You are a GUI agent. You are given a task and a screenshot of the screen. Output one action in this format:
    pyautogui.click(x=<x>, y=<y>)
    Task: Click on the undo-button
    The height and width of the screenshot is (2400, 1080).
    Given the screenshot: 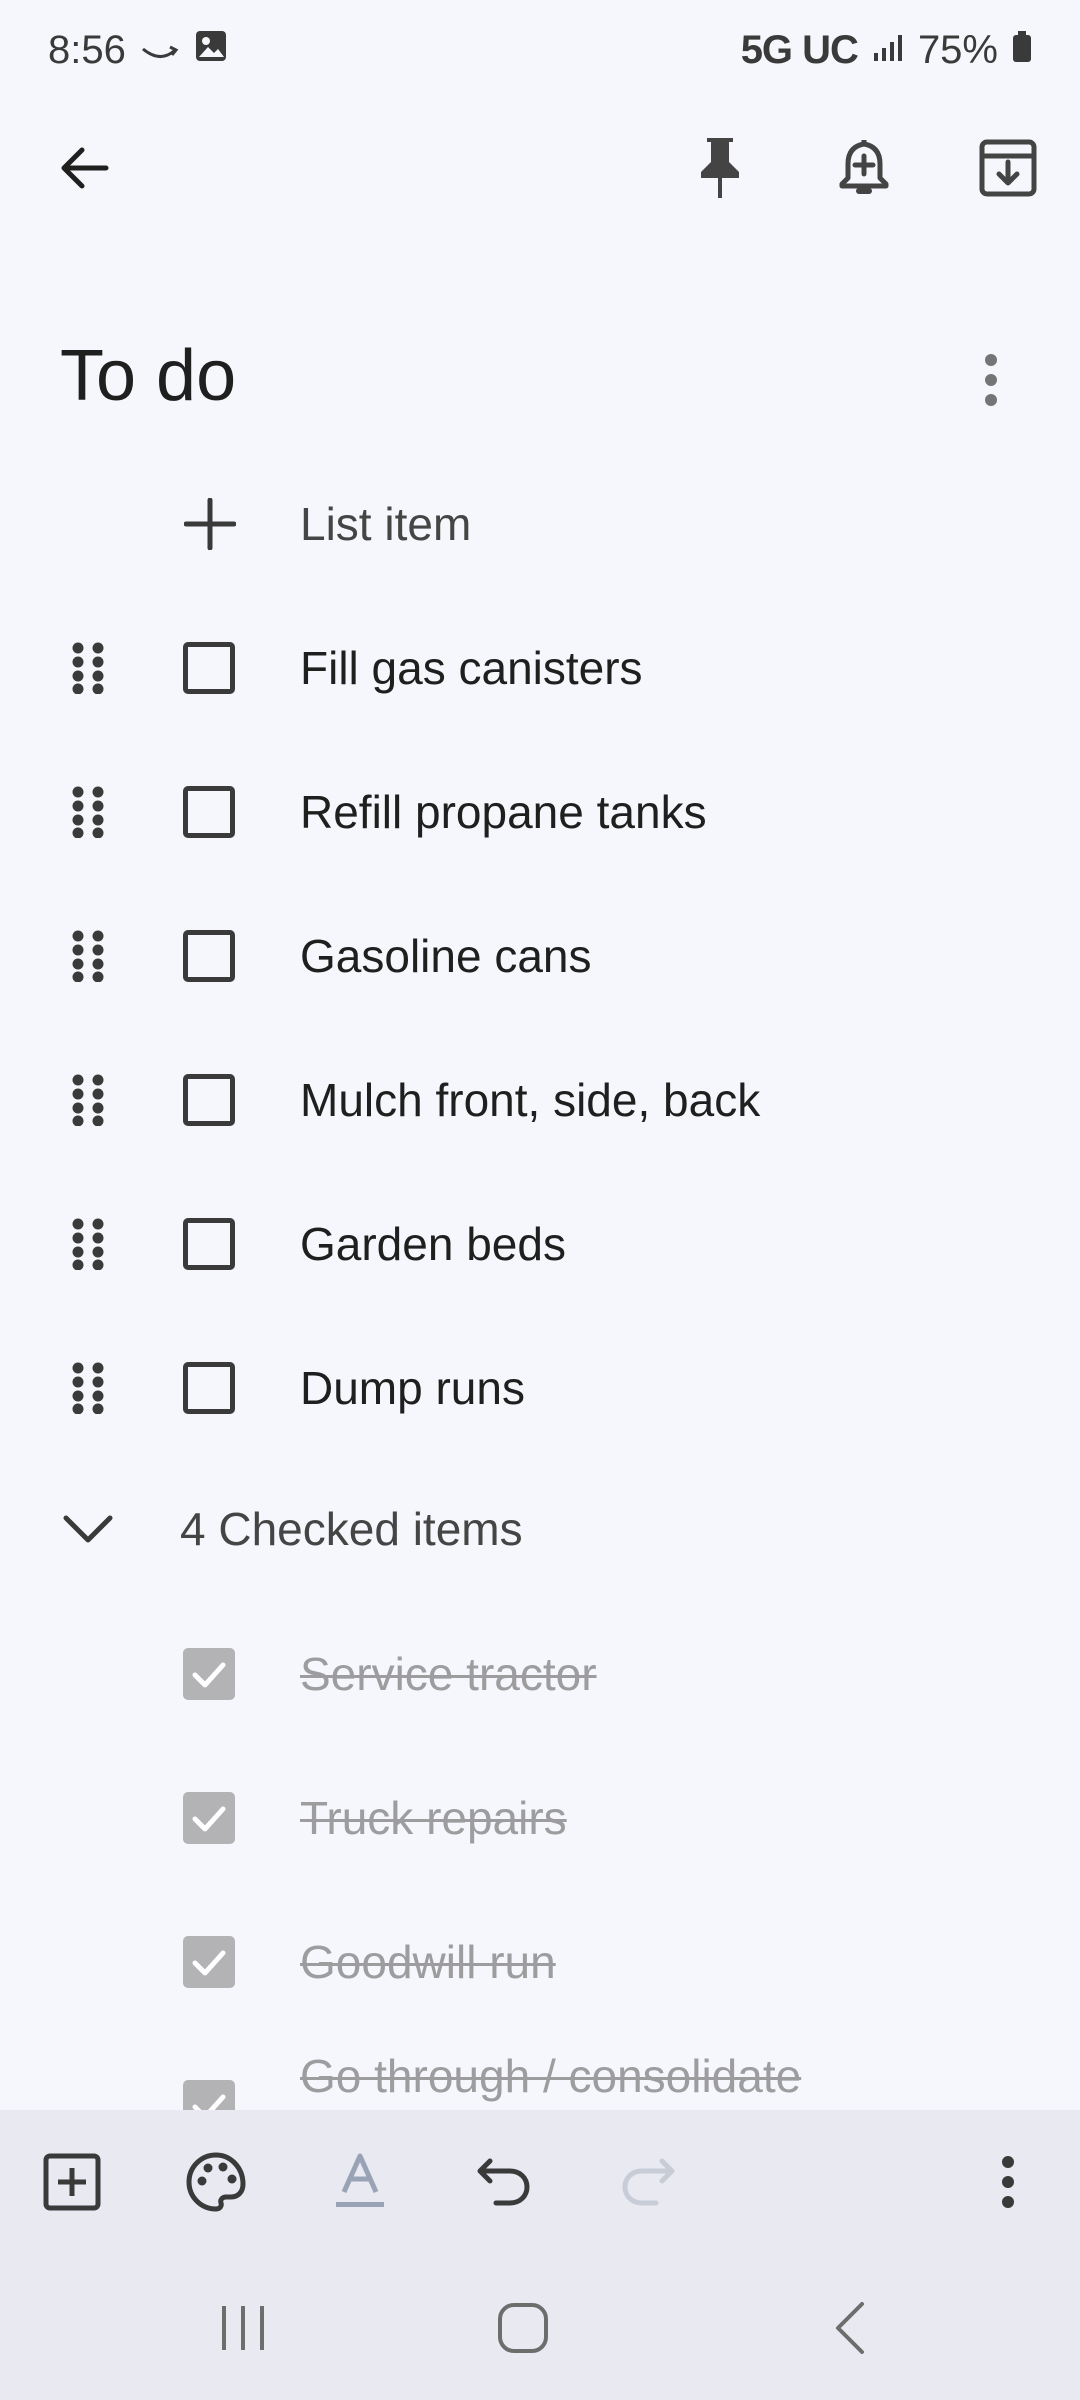 What is the action you would take?
    pyautogui.click(x=504, y=2184)
    